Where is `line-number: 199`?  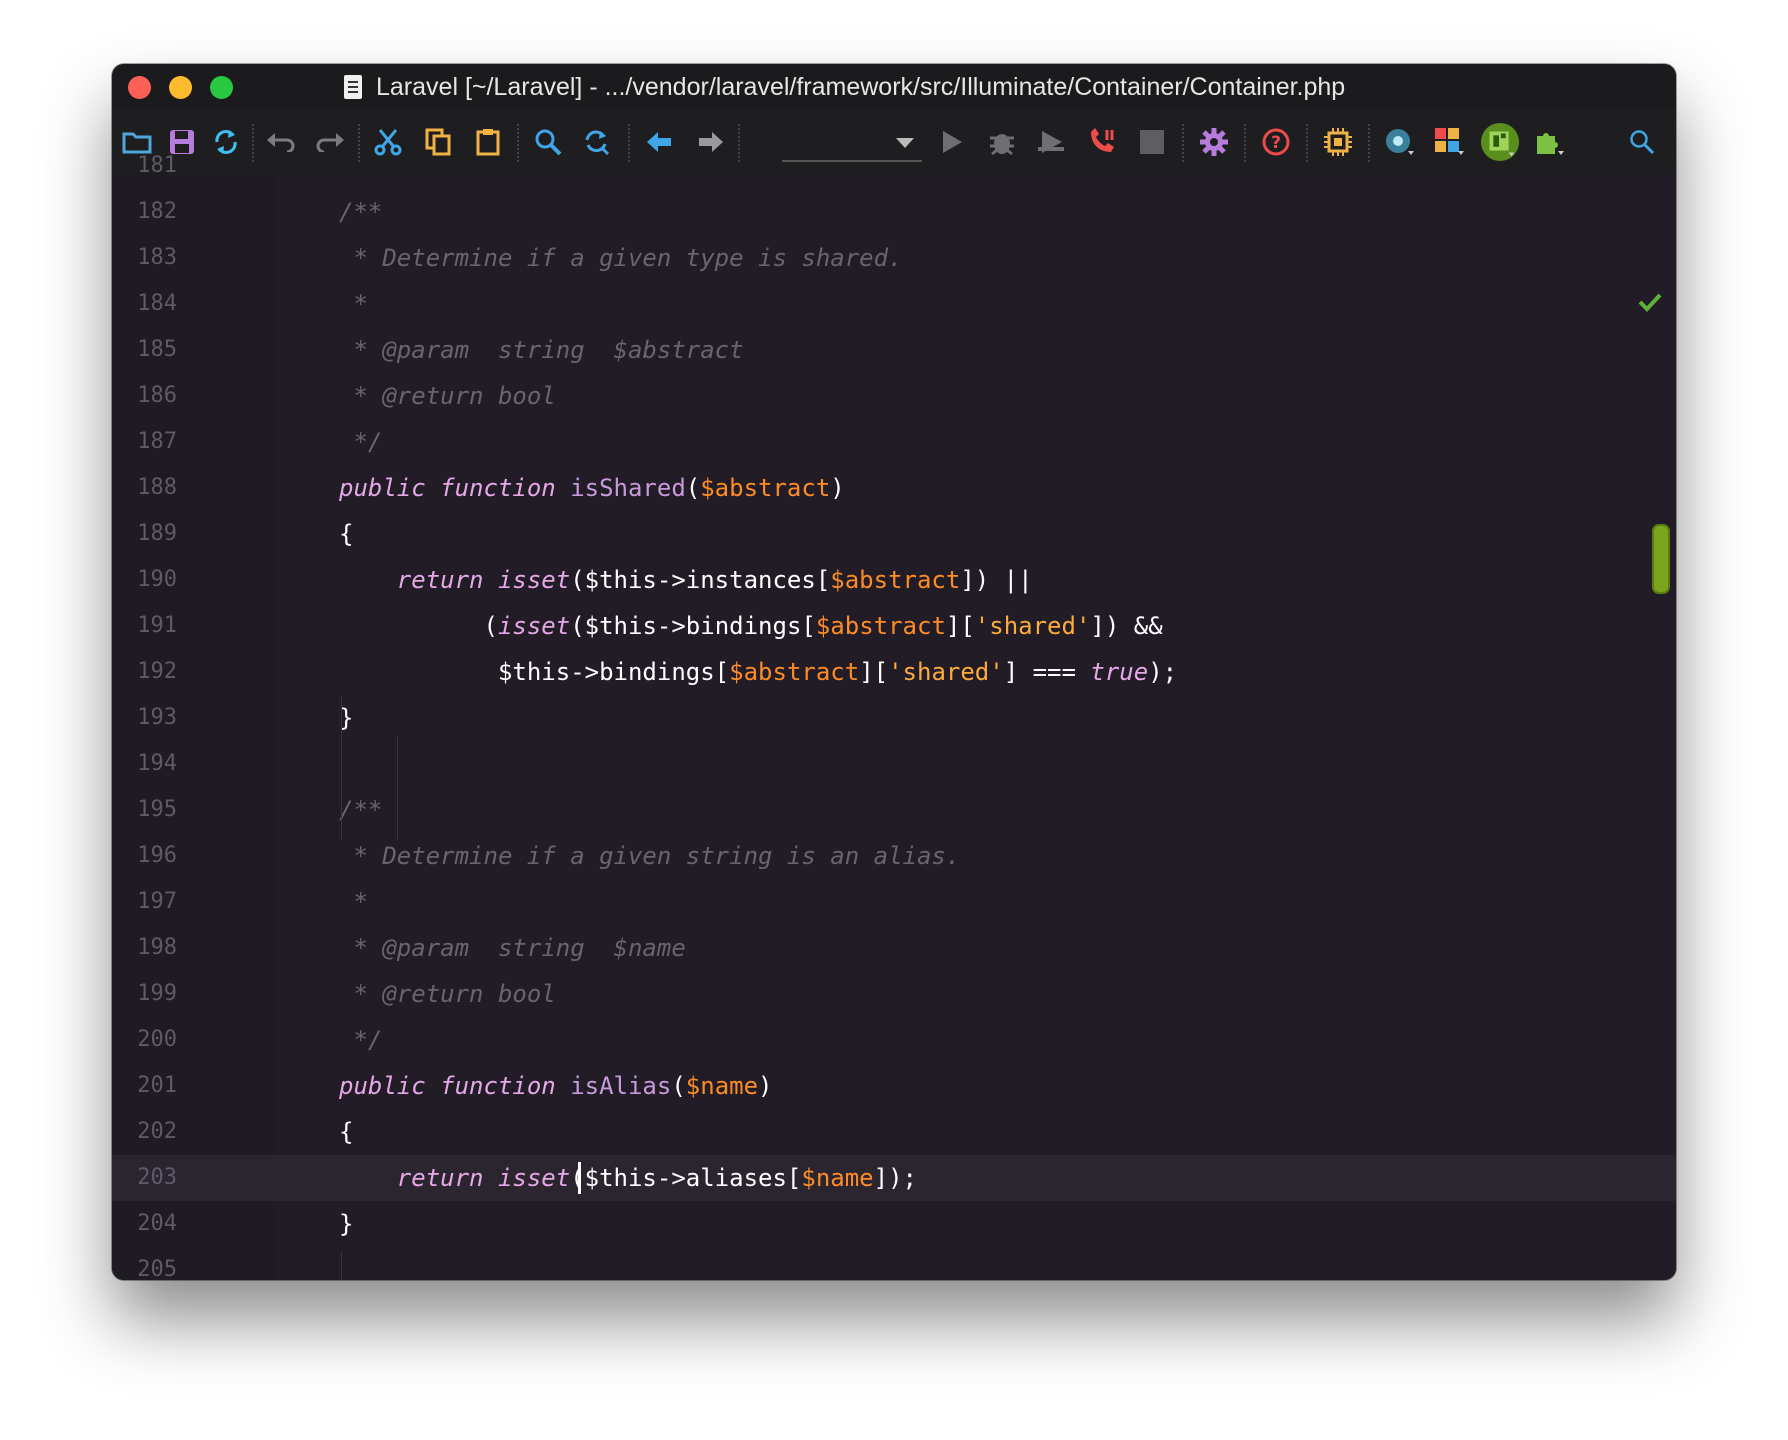
line-number: 199 is located at coordinates (157, 993).